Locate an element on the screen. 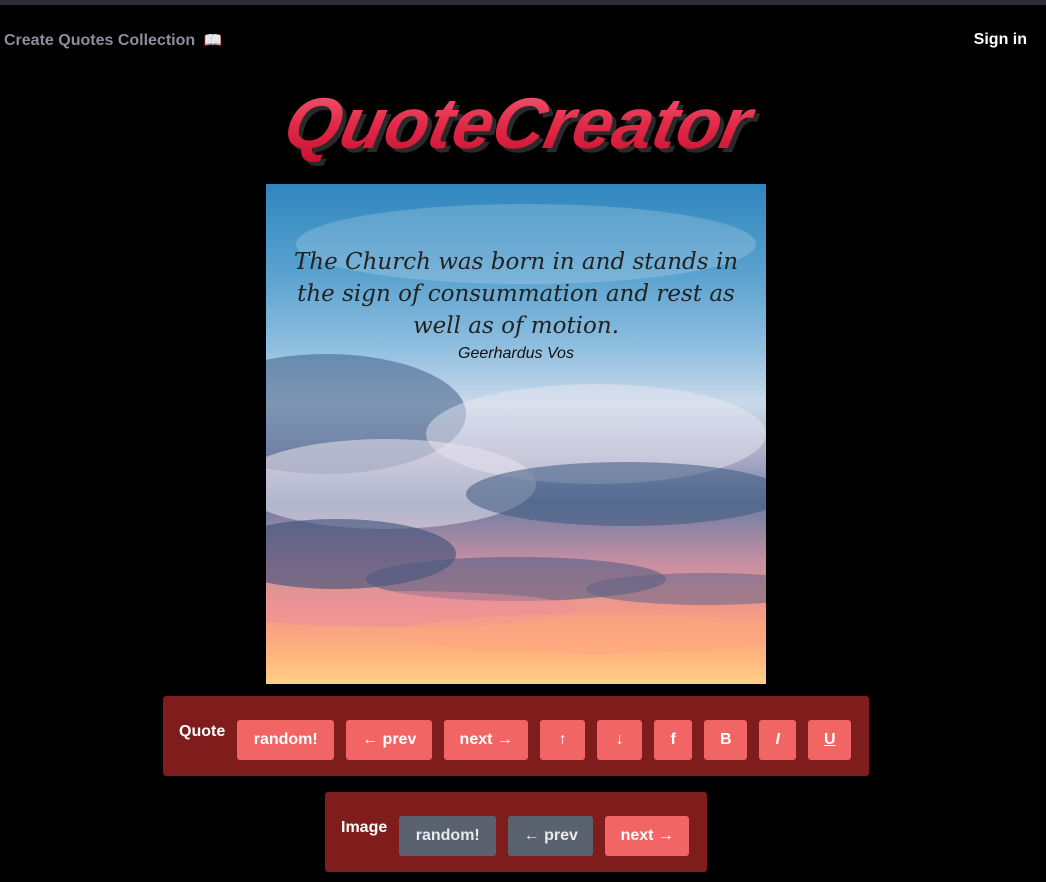  underline-button-label: U is located at coordinates (829, 739).